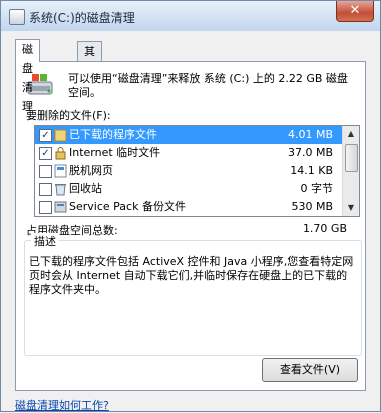 The image size is (381, 413). What do you see at coordinates (60, 153) in the screenshot?
I see `lock-icon` at bounding box center [60, 153].